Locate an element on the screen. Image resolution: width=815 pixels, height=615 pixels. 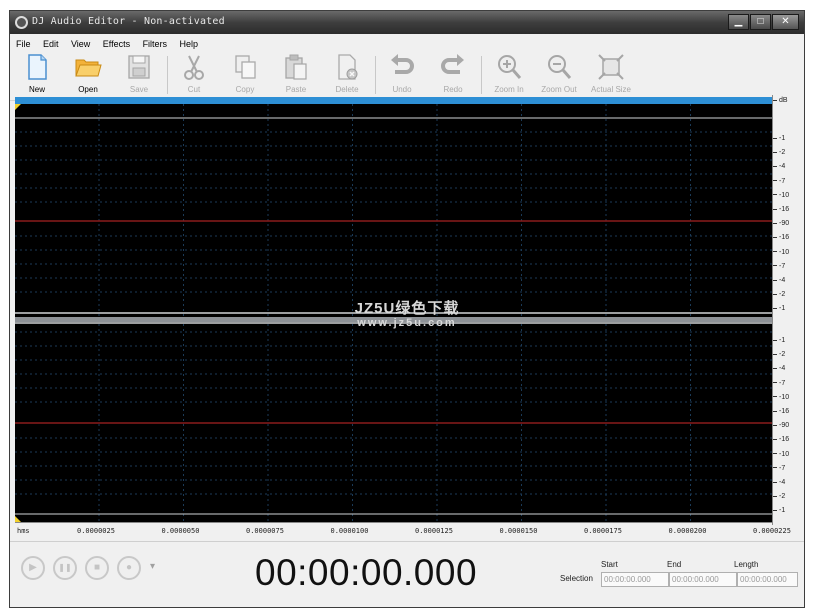
play-icon: ▶ is located at coordinates (33, 567).